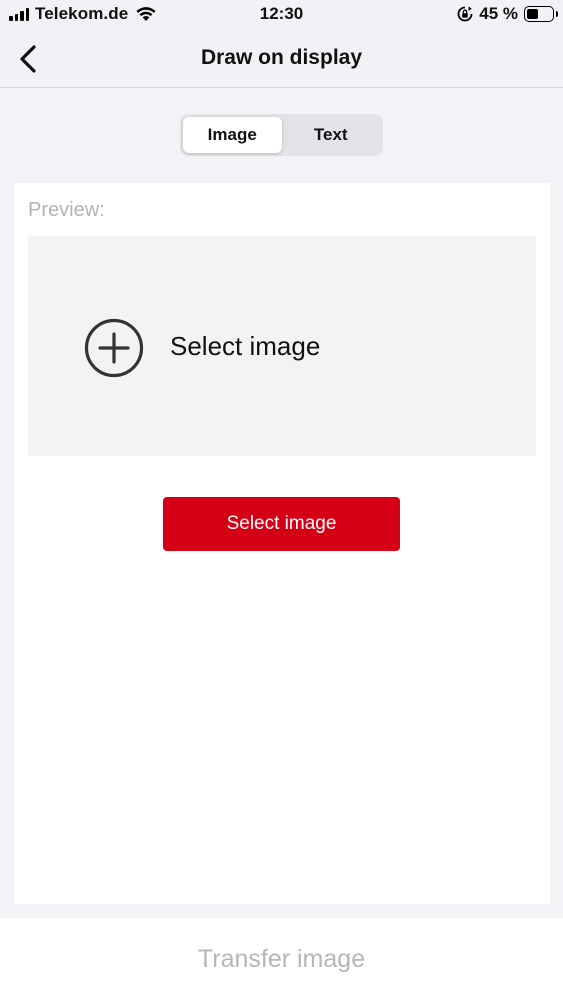 The width and height of the screenshot is (563, 1000). I want to click on select-image-button: Select image, so click(281, 524).